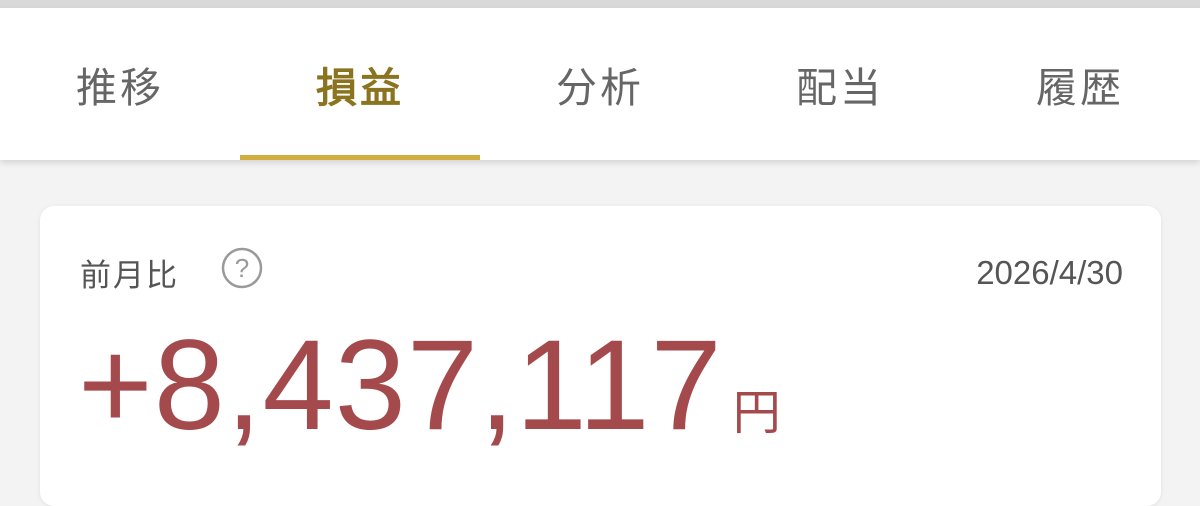 Image resolution: width=1200 pixels, height=506 pixels. What do you see at coordinates (120, 88) in the screenshot?
I see `tab-label: 推移` at bounding box center [120, 88].